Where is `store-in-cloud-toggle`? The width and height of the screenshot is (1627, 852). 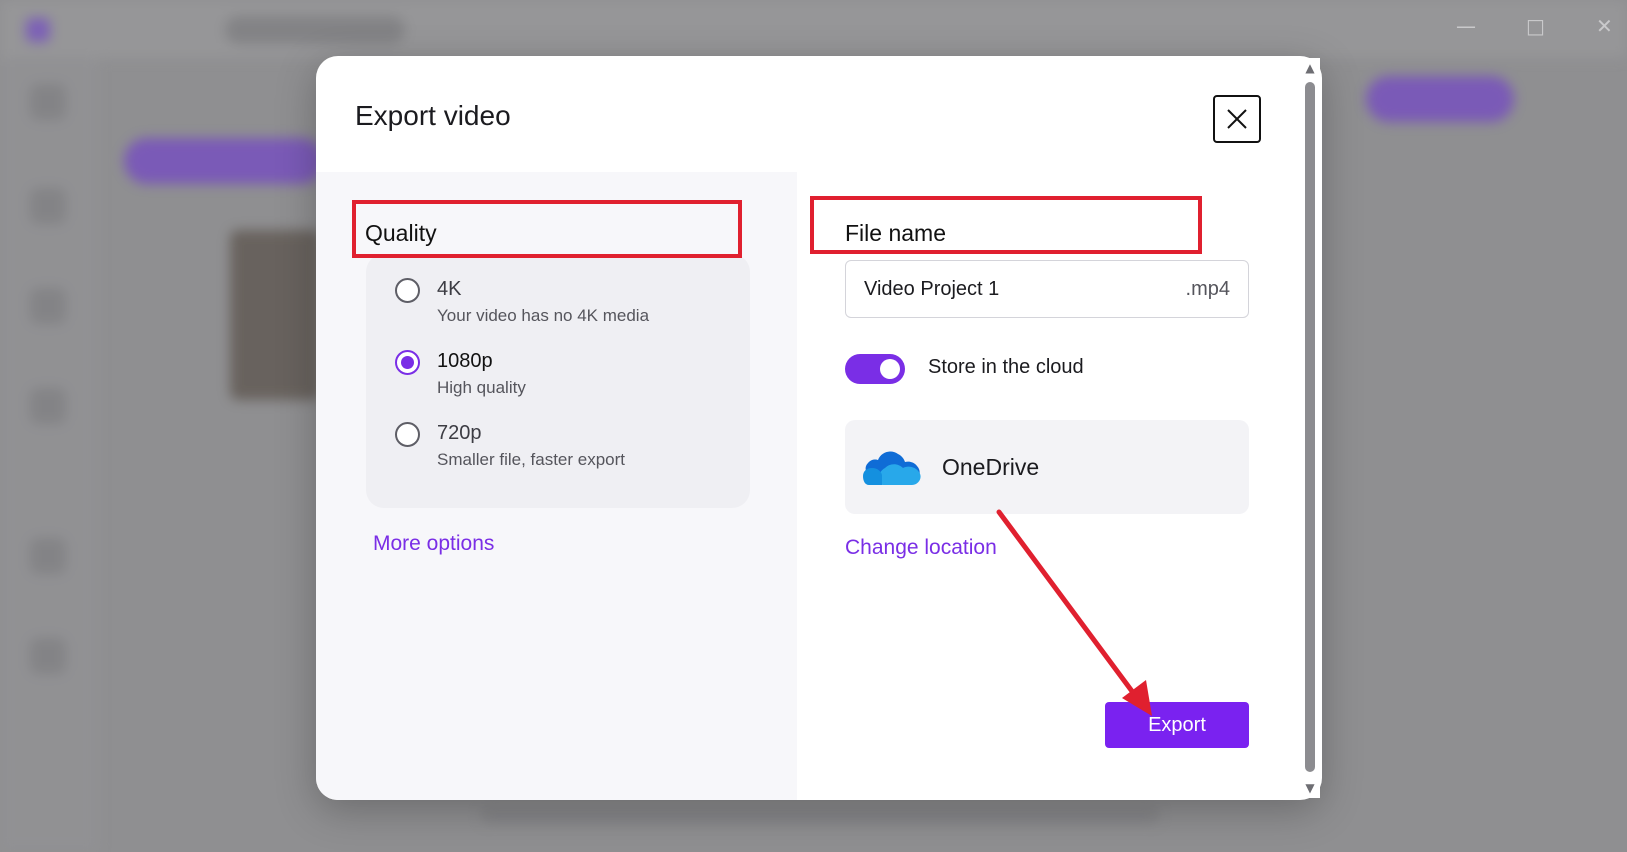
store-in-cloud-toggle is located at coordinates (875, 369).